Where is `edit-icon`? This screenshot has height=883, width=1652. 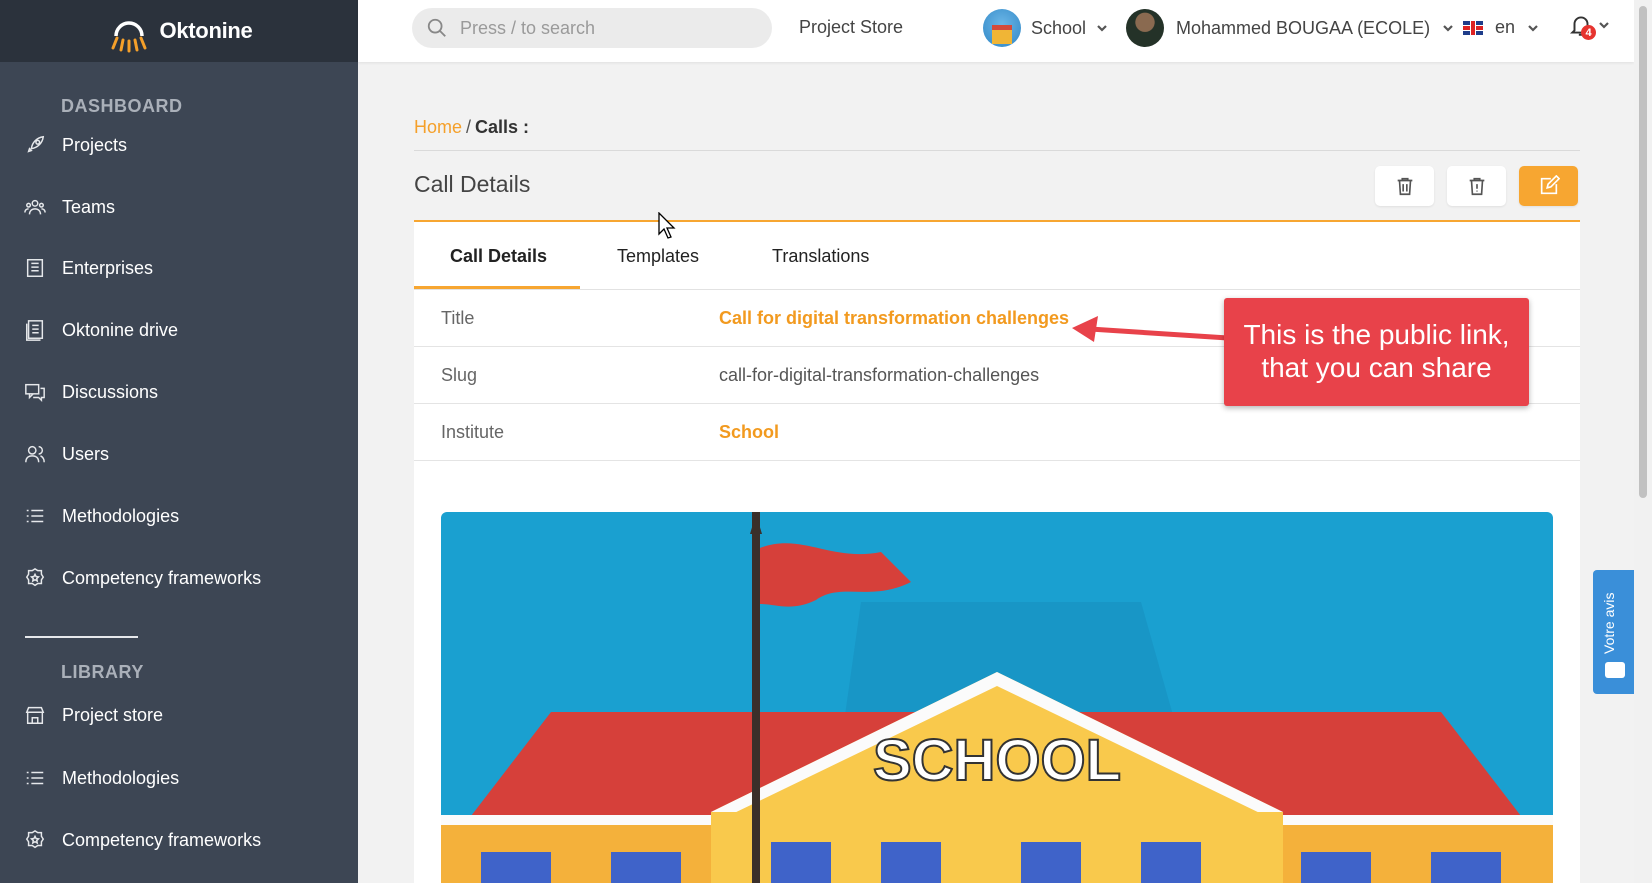
edit-icon is located at coordinates (1550, 185).